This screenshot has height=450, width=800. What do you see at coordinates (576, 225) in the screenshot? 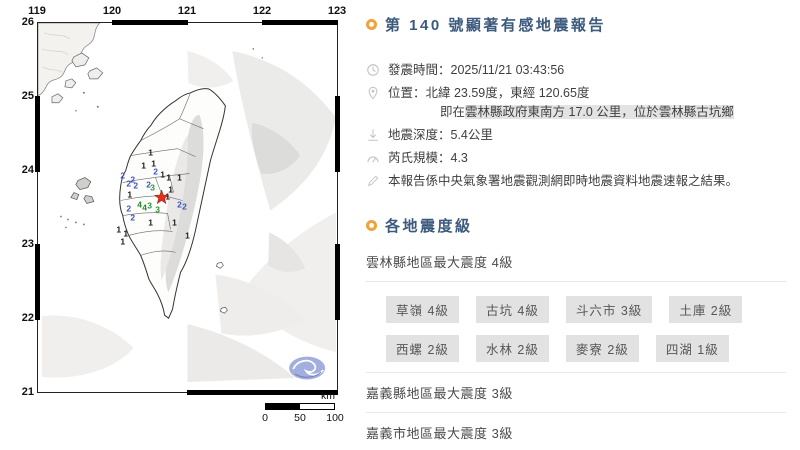
I see `intensity-section-title-row: 各地震度級` at bounding box center [576, 225].